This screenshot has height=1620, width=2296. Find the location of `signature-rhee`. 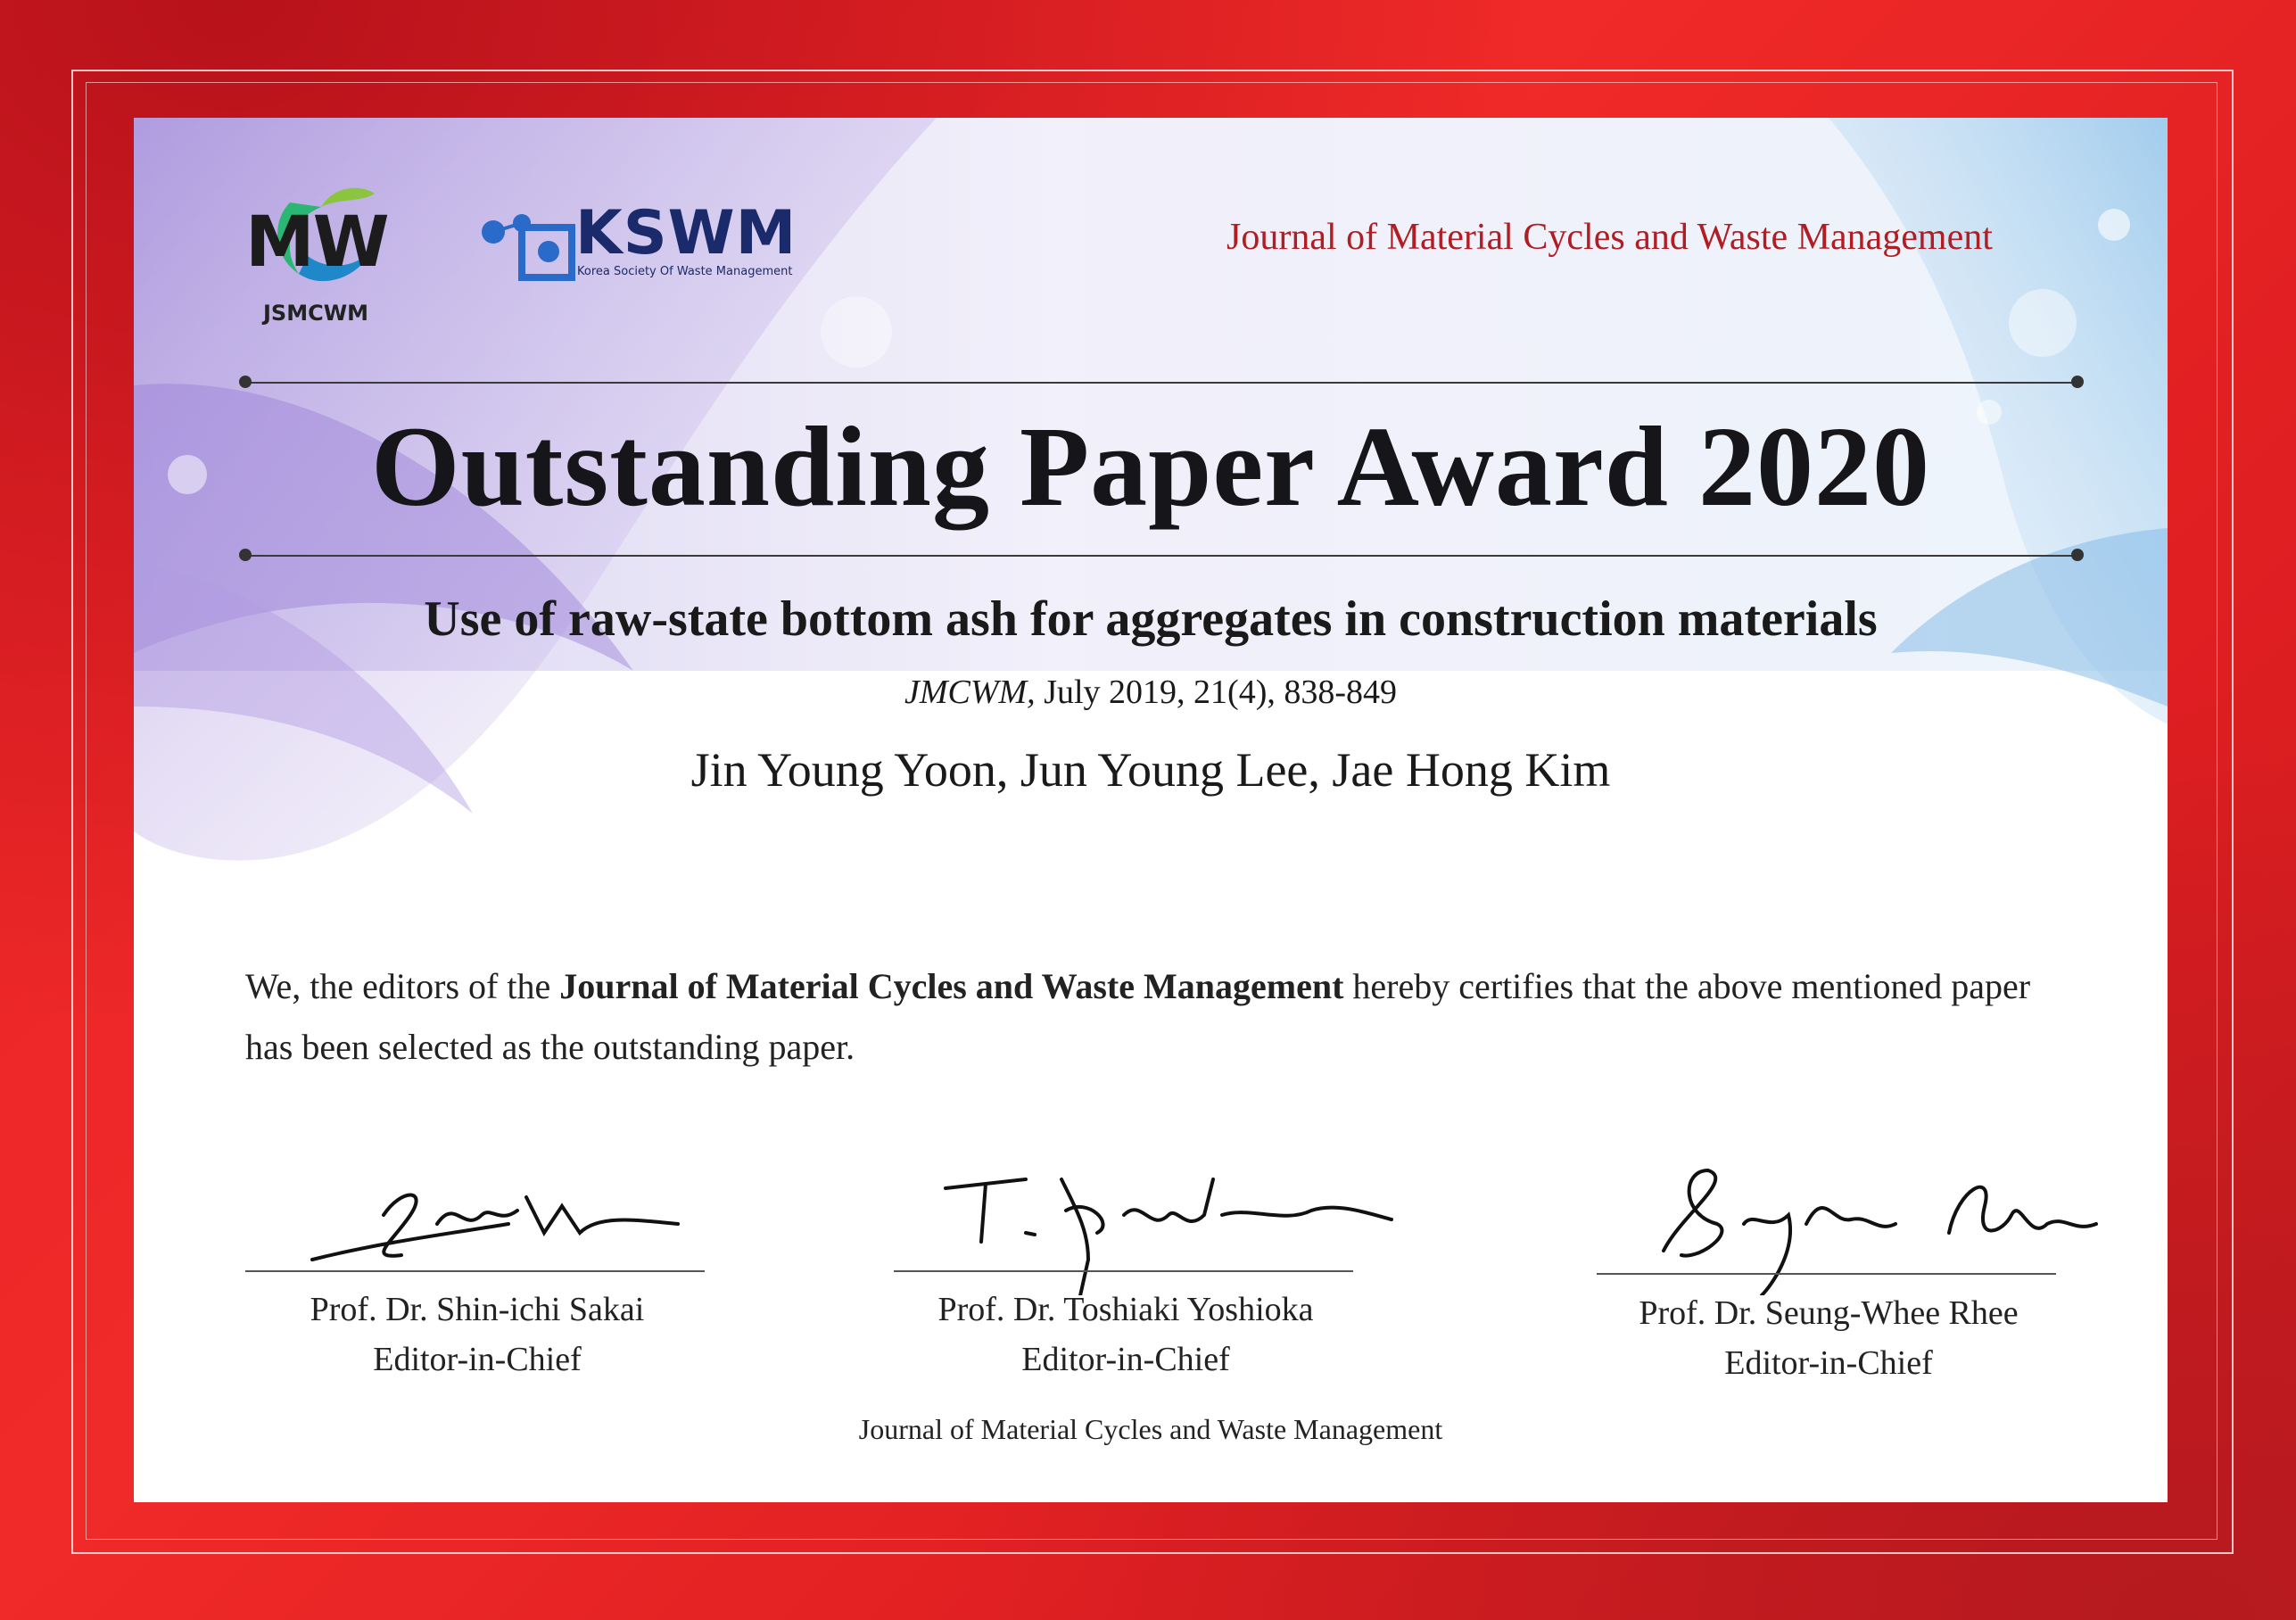

signature-rhee is located at coordinates (1880, 1231).